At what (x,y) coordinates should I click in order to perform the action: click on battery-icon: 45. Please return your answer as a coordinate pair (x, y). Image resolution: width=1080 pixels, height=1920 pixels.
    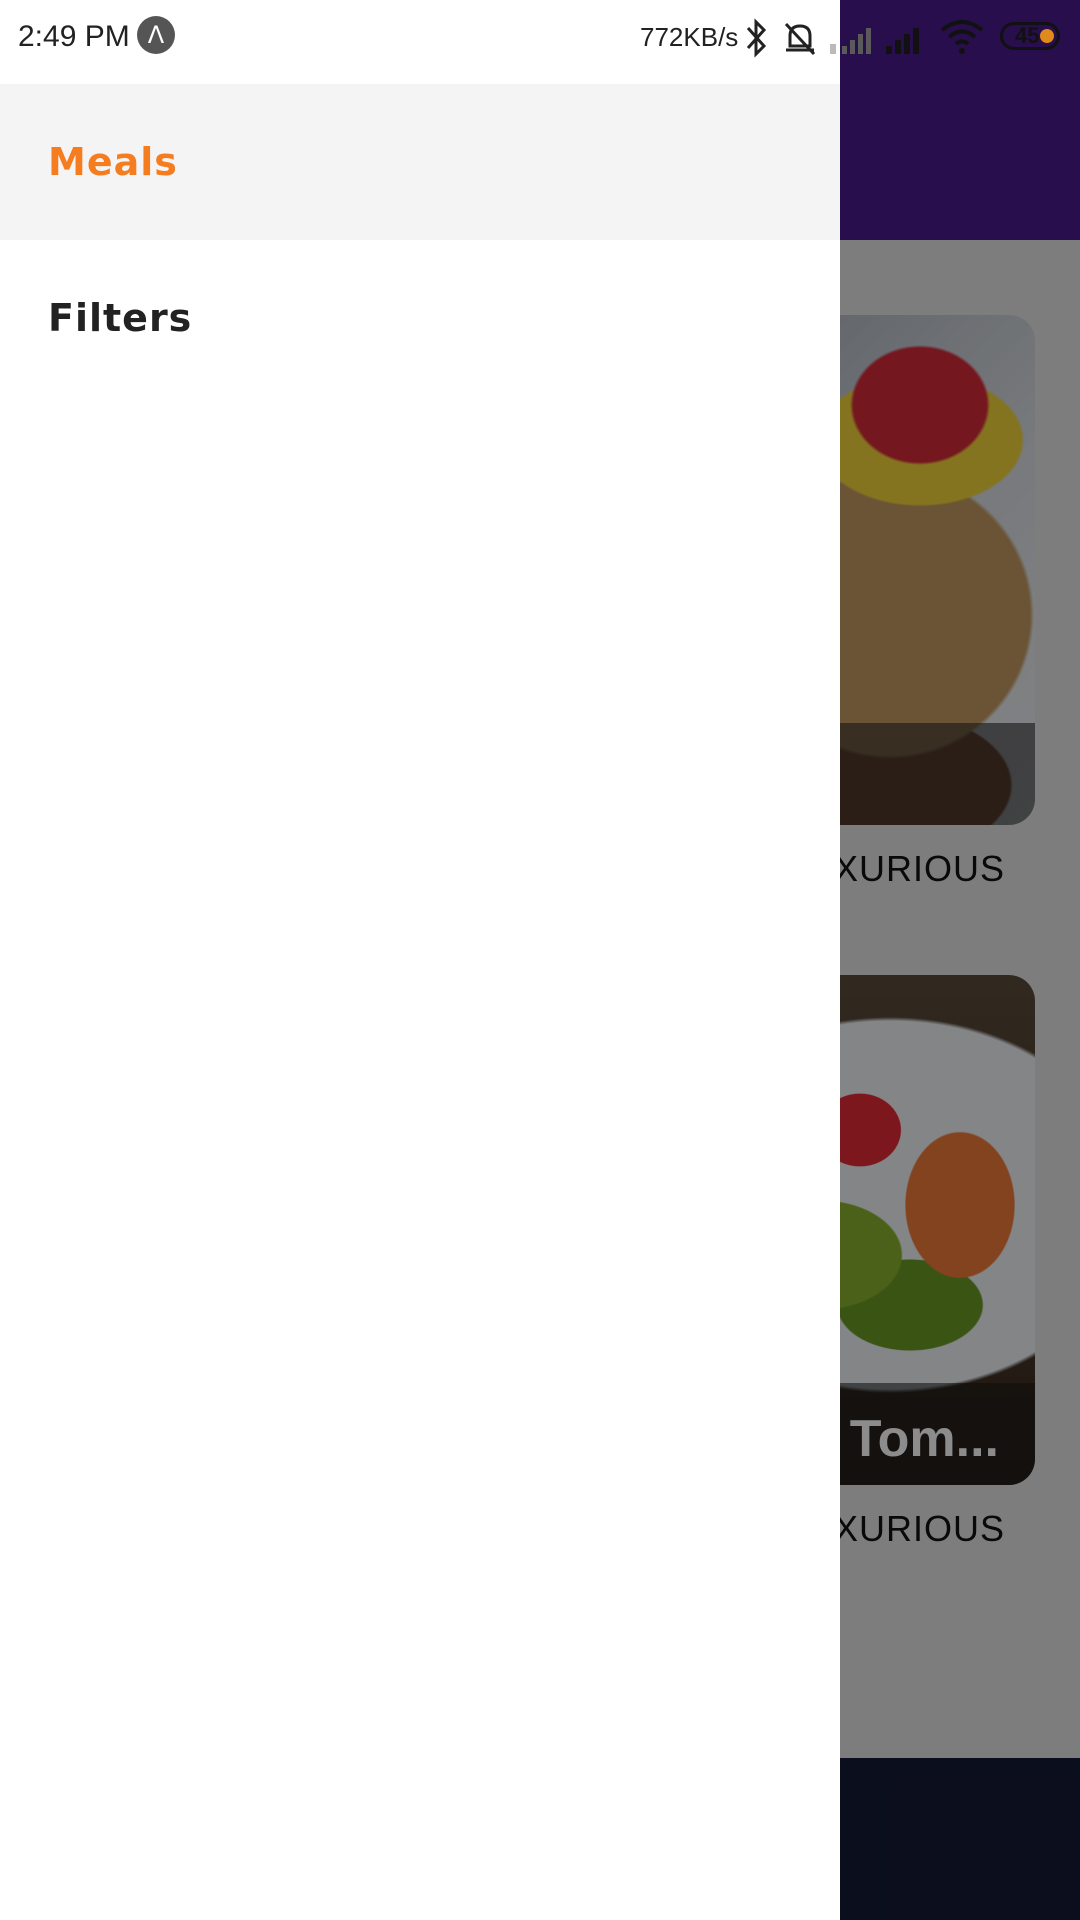
    Looking at the image, I should click on (1030, 36).